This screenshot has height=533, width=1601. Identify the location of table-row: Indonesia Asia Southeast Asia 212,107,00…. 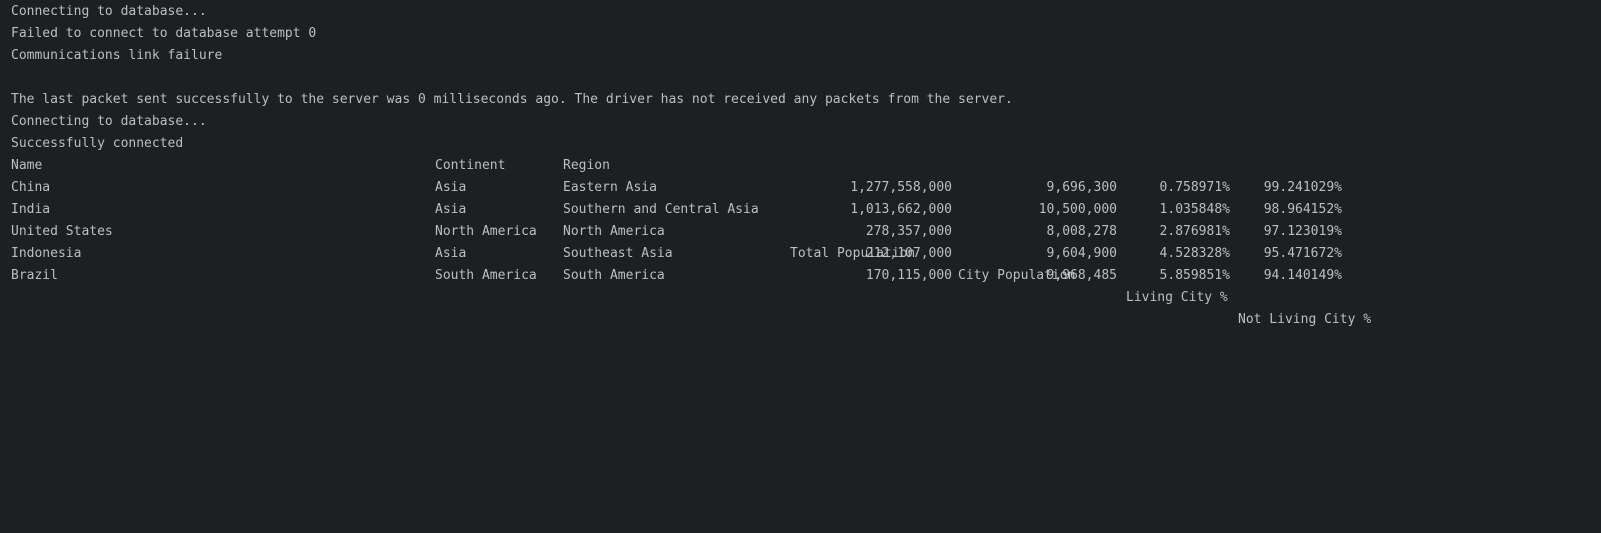
(806, 254).